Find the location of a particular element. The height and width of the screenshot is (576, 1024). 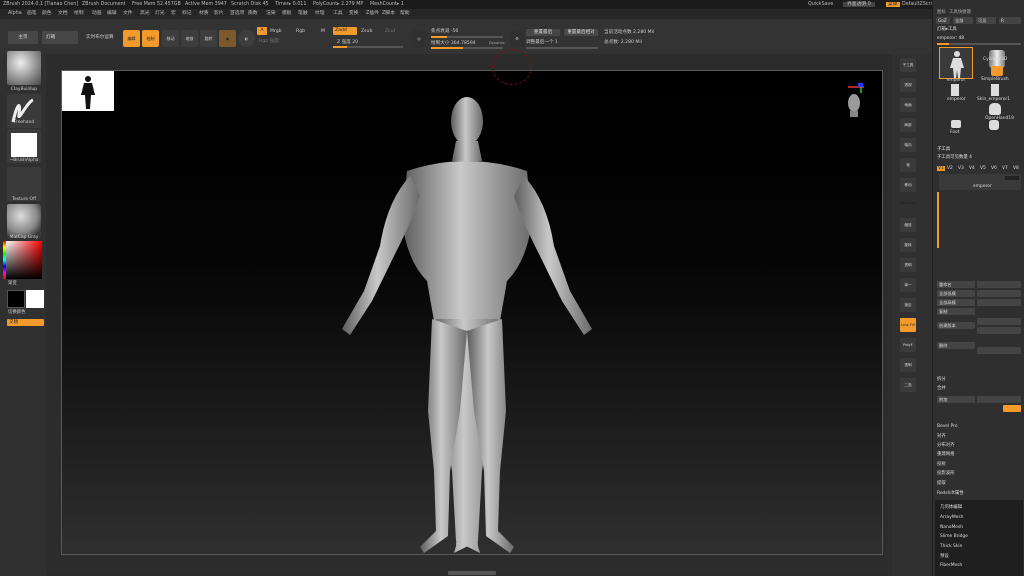

brush-thumbnail is located at coordinates (24, 68).